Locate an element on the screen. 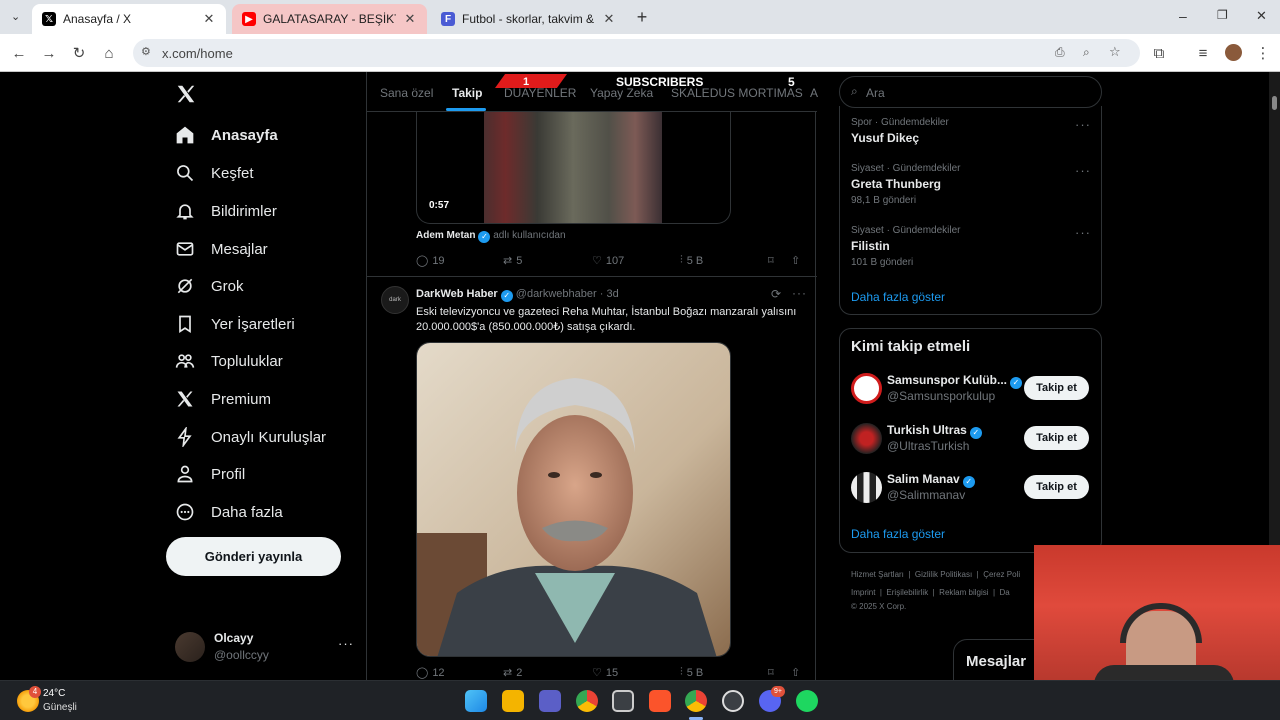 The height and width of the screenshot is (720, 1280). close-window-button: ✕ is located at coordinates (1261, 16).